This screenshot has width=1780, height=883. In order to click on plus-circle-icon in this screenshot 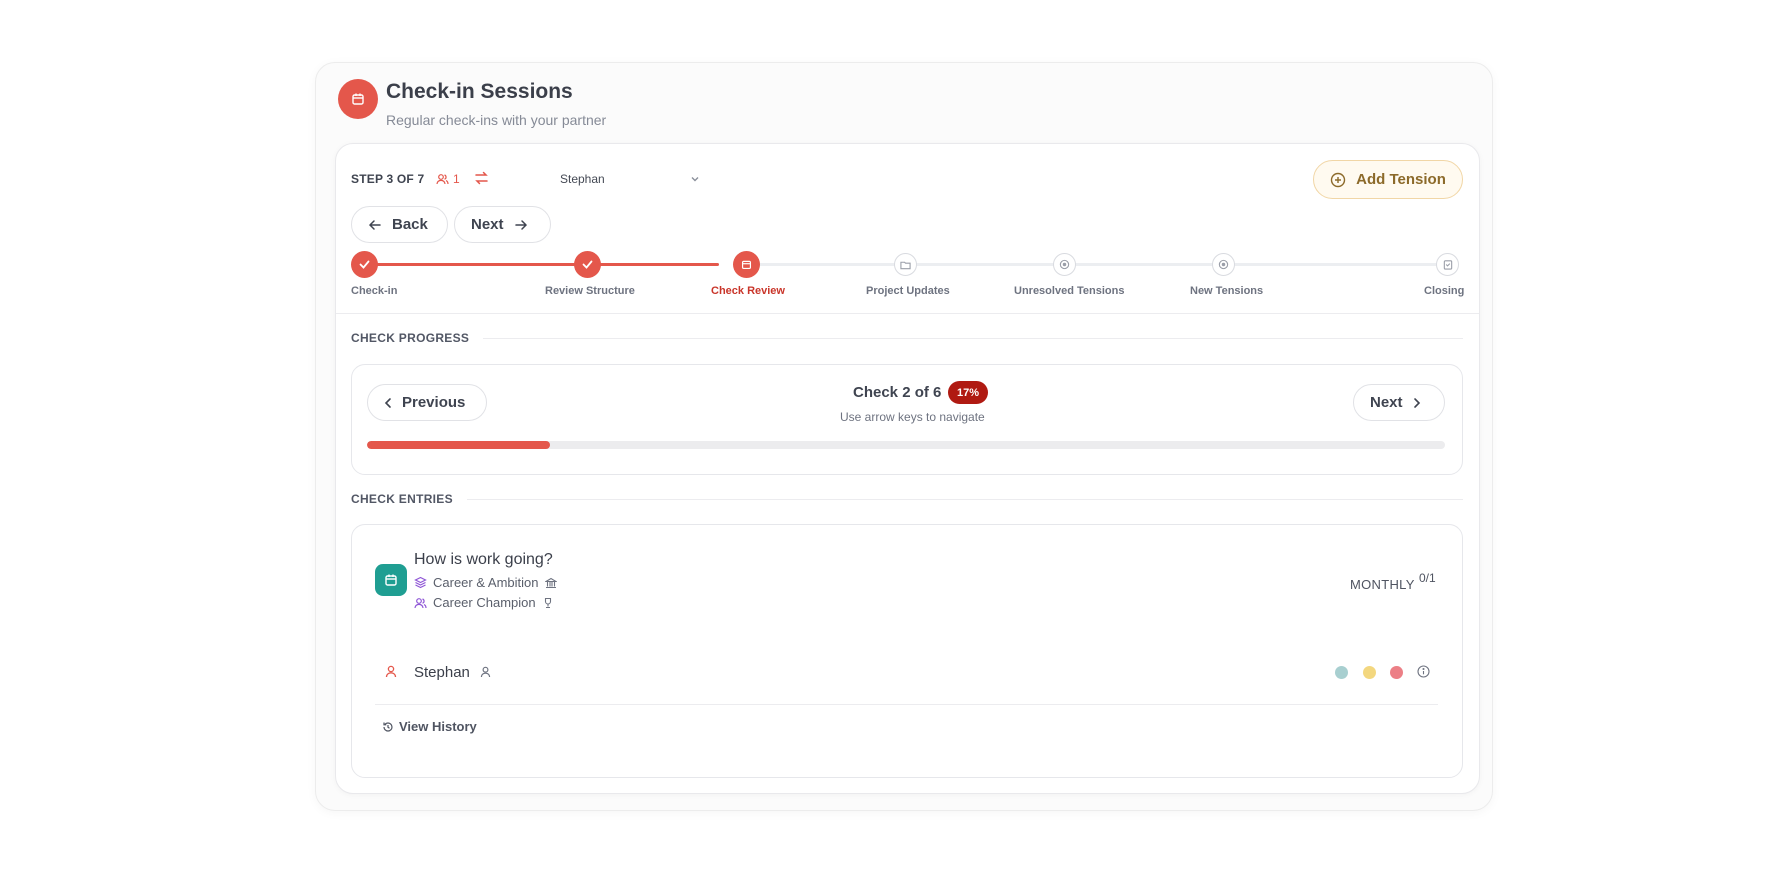, I will do `click(1338, 179)`.